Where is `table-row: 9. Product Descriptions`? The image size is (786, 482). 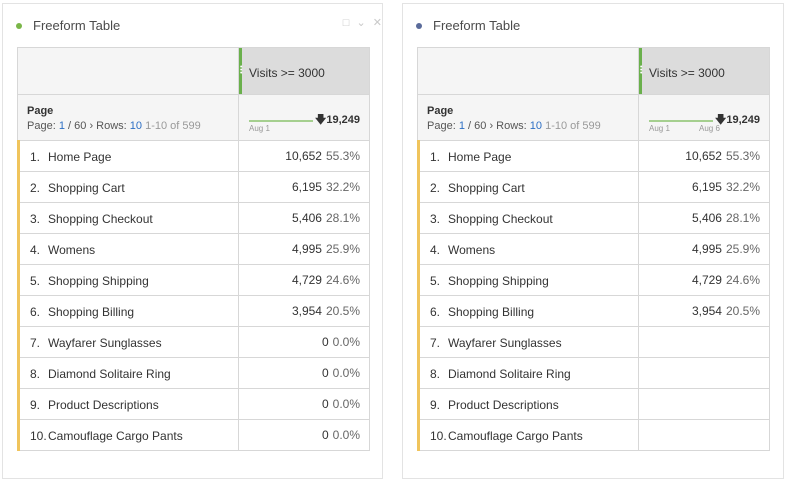
table-row: 9. Product Descriptions is located at coordinates (593, 404).